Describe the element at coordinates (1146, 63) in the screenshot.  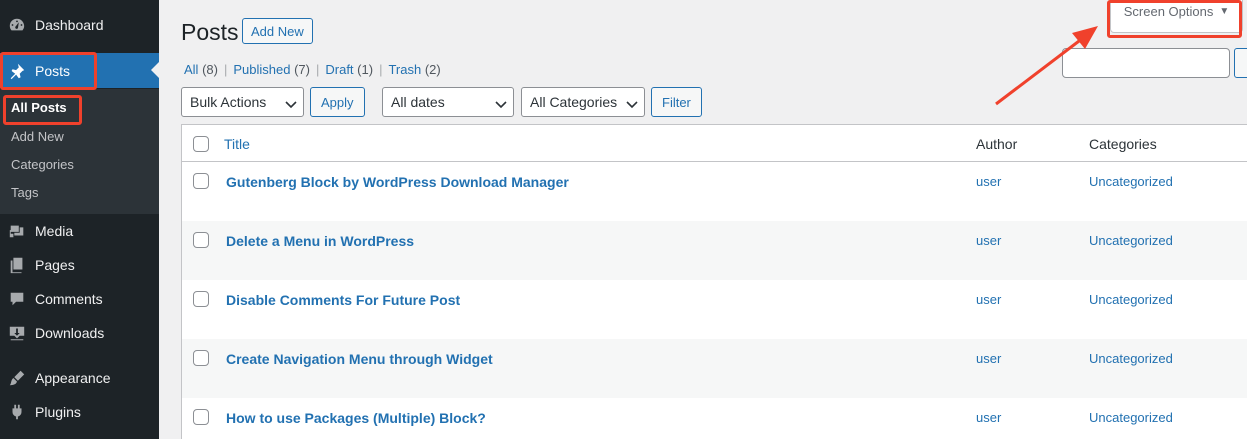
I see `search-input` at that location.